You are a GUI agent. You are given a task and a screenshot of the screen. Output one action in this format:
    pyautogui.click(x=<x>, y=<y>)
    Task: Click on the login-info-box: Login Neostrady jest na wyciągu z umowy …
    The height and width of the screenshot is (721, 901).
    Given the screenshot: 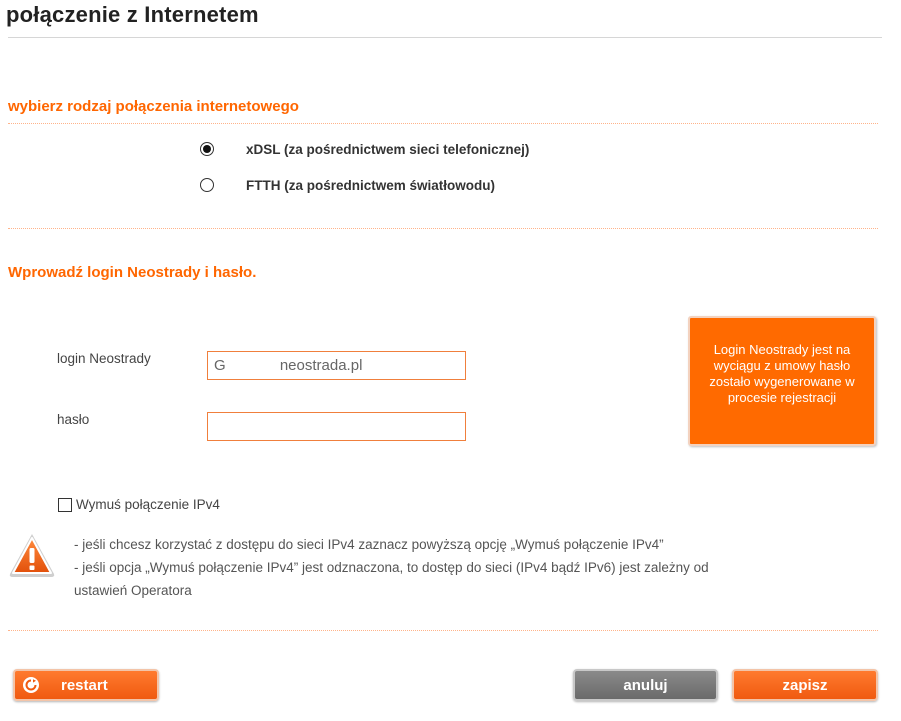 What is the action you would take?
    pyautogui.click(x=782, y=381)
    